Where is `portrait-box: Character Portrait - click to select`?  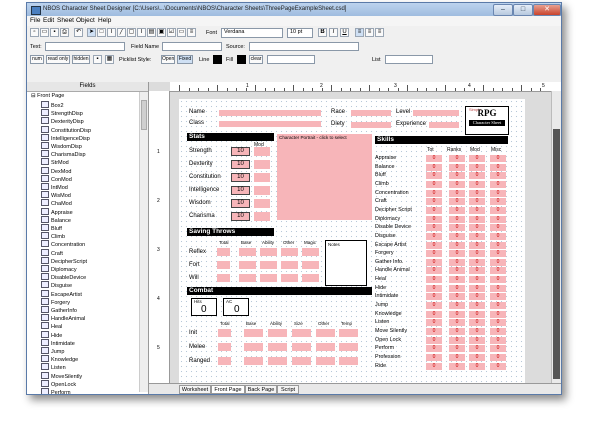
portrait-box: Character Portrait - click to select is located at coordinates (324, 177).